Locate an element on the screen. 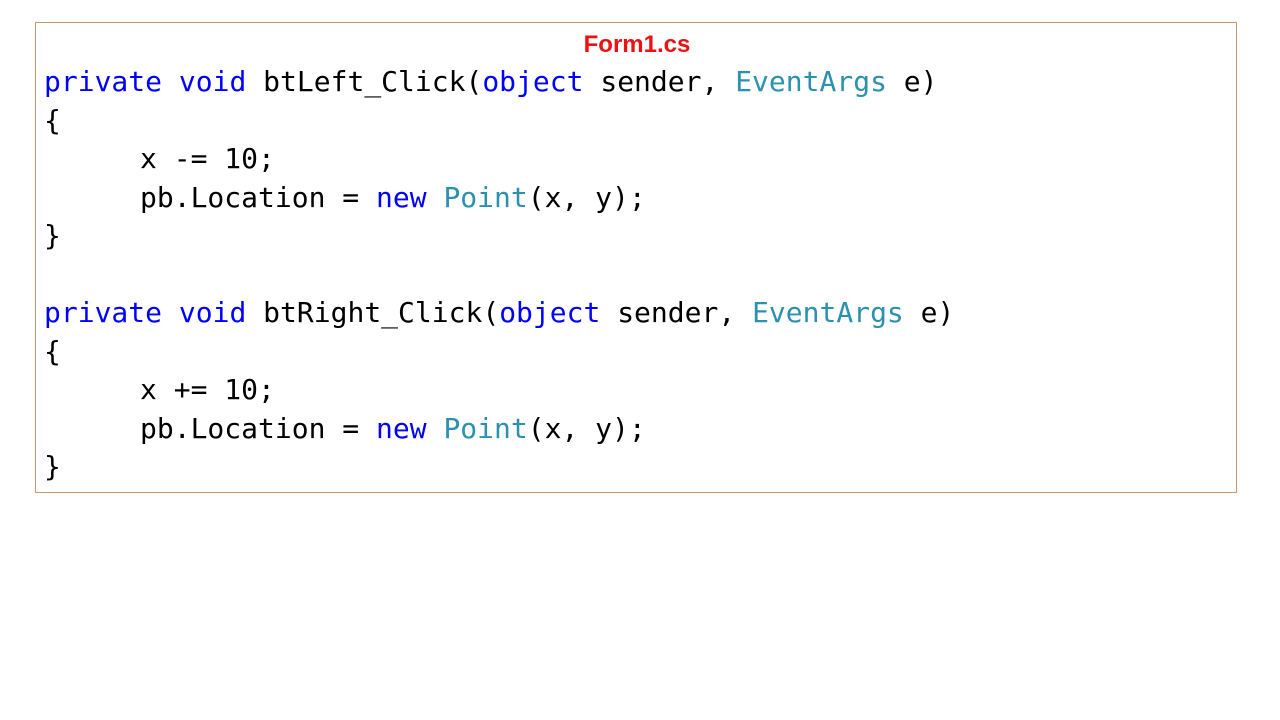 The height and width of the screenshot is (720, 1280). code-text: btRight_Click( is located at coordinates (373, 312).